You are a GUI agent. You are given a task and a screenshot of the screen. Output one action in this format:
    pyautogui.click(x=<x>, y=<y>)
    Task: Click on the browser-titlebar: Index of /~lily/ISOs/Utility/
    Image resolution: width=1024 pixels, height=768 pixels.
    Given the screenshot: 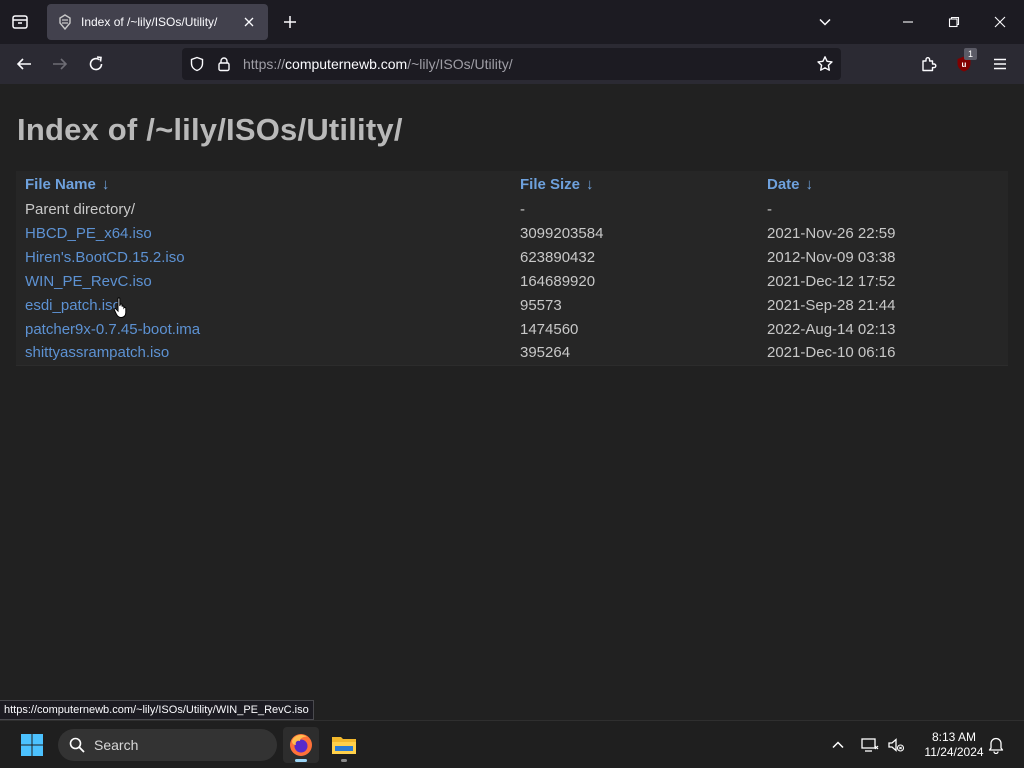 What is the action you would take?
    pyautogui.click(x=512, y=22)
    